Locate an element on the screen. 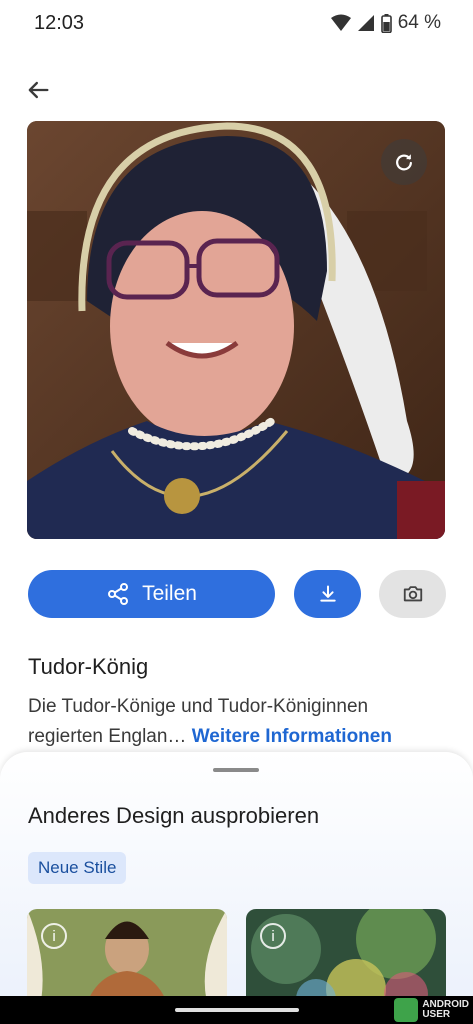 The width and height of the screenshot is (473, 1024). refresh-icon is located at coordinates (404, 162).